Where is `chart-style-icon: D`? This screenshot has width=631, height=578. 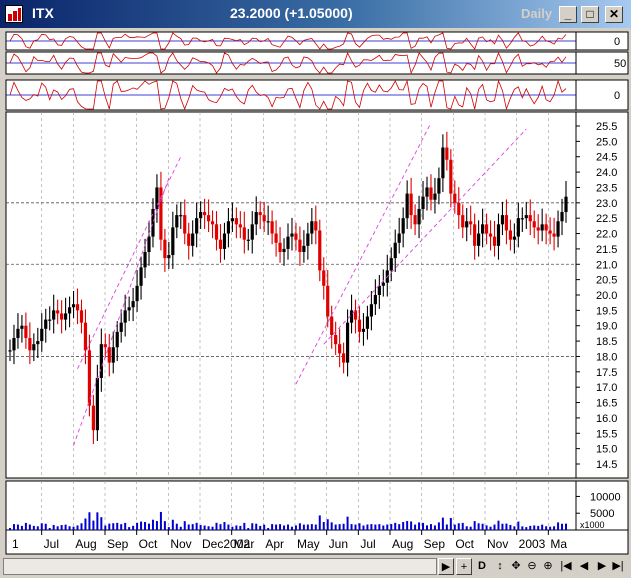
chart-style-icon: D is located at coordinates (482, 566).